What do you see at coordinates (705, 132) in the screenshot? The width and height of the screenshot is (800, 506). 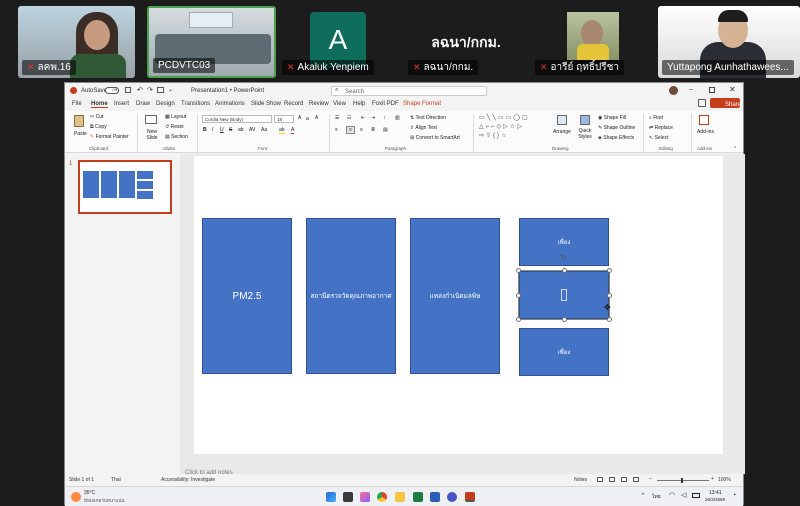 I see `addins-button: Add-ins` at bounding box center [705, 132].